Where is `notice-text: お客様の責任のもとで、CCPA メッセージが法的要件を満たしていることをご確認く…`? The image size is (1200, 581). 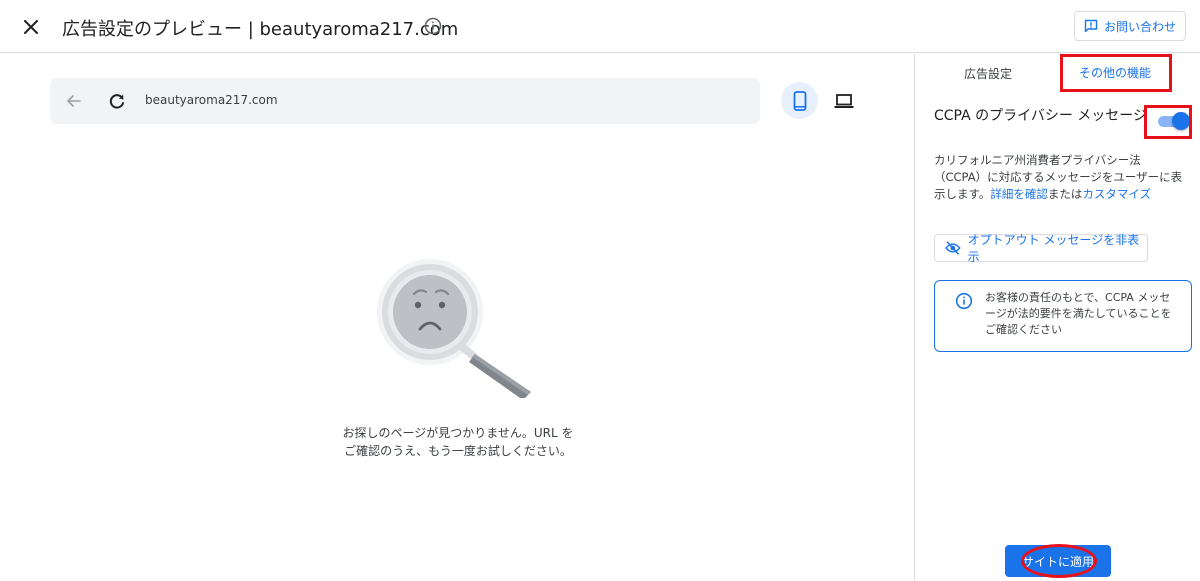
notice-text: お客様の責任のもとで、CCPA メッセージが法的要件を満たしていることをご確認く… is located at coordinates (1078, 313).